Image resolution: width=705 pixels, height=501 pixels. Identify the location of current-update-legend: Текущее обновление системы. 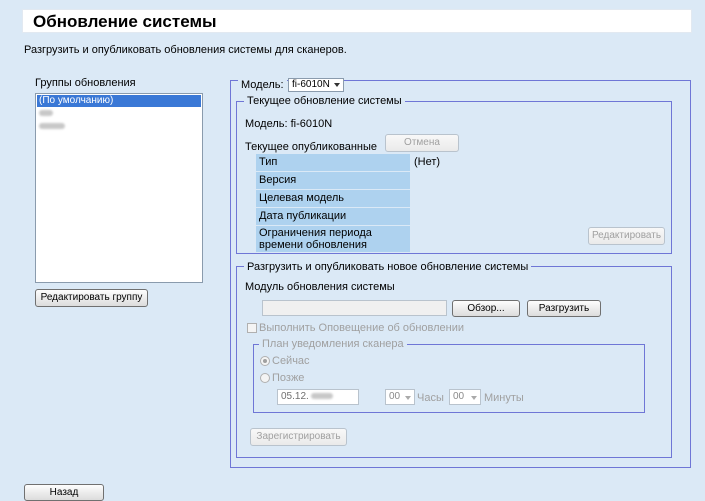
(324, 101).